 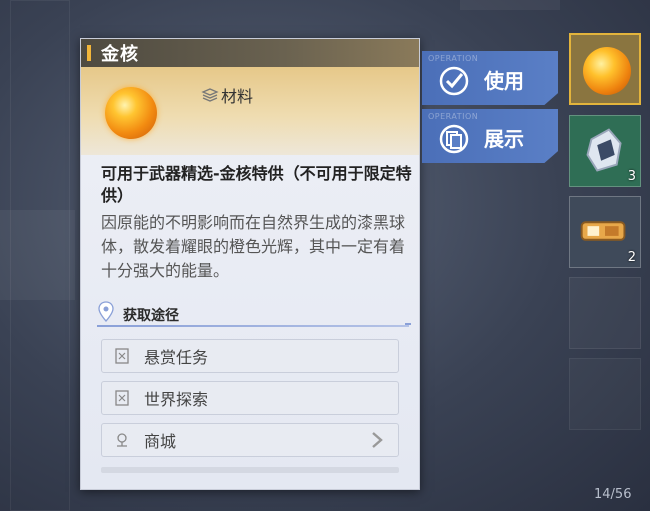 I want to click on source-bounty-button: 悬赏任务, so click(x=250, y=356).